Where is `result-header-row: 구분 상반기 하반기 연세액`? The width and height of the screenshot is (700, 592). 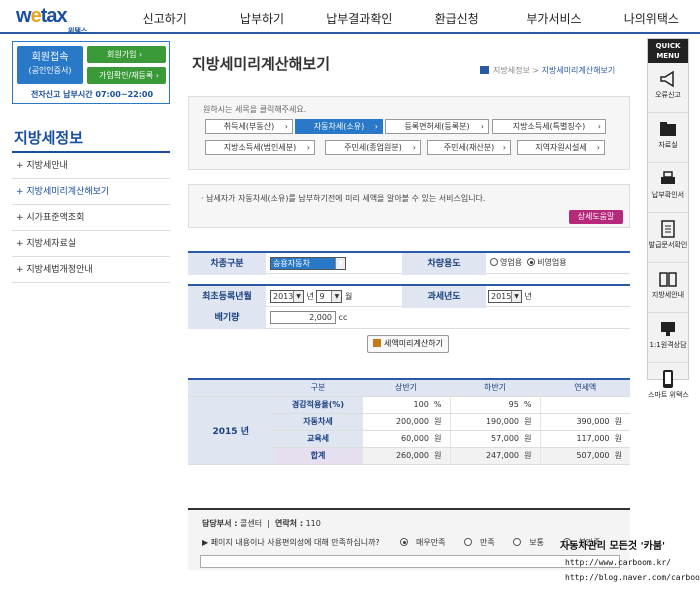
result-header-row: 구분 상반기 하반기 연세액 is located at coordinates (409, 388).